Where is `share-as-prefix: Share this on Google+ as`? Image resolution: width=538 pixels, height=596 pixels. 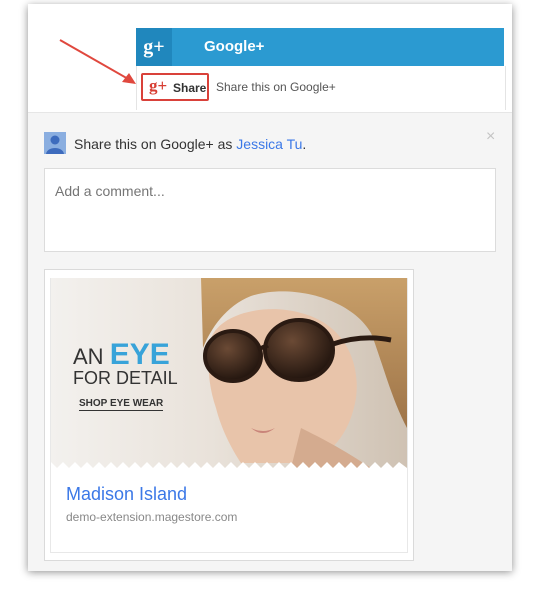 share-as-prefix: Share this on Google+ as is located at coordinates (153, 144).